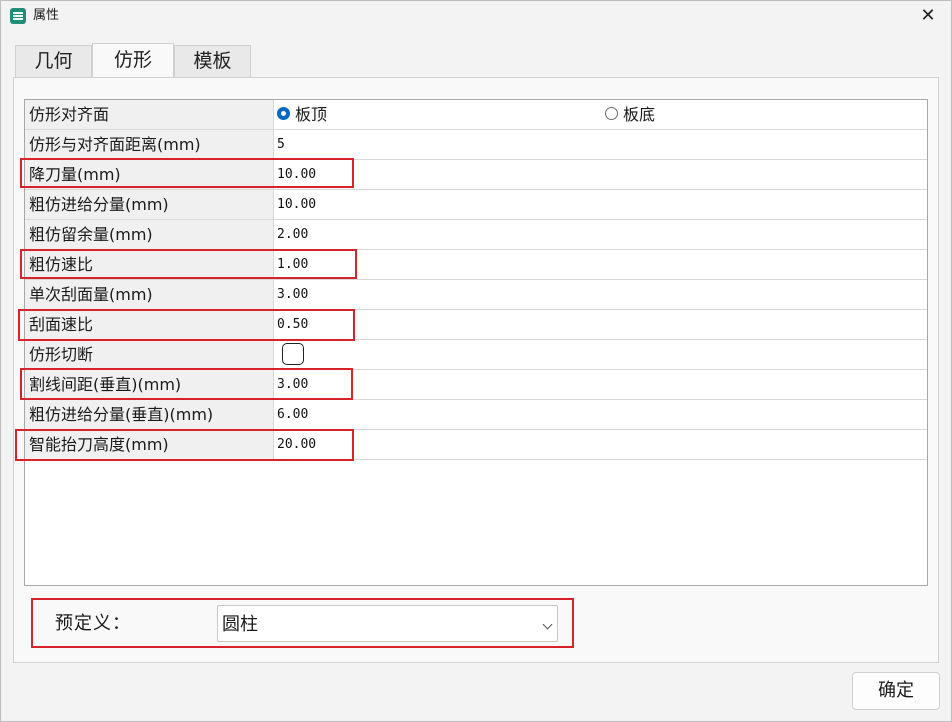  I want to click on profile-cutoff-checkbox, so click(293, 354).